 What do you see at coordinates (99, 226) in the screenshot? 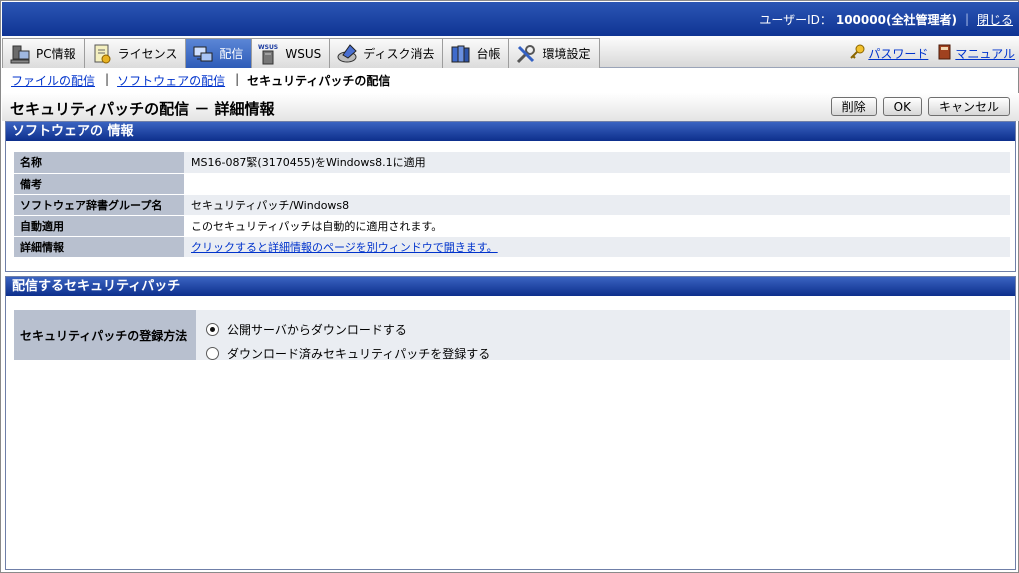
I see `row-label: 自動適用` at bounding box center [99, 226].